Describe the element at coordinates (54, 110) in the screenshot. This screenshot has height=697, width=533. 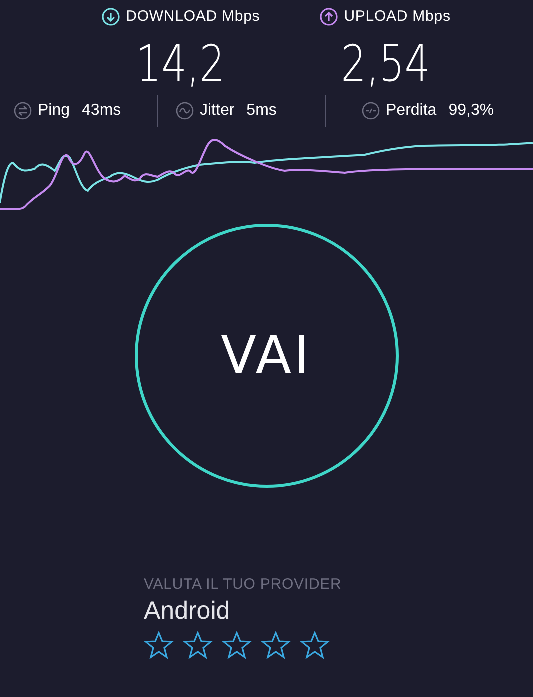
I see `stat-label: Ping` at that location.